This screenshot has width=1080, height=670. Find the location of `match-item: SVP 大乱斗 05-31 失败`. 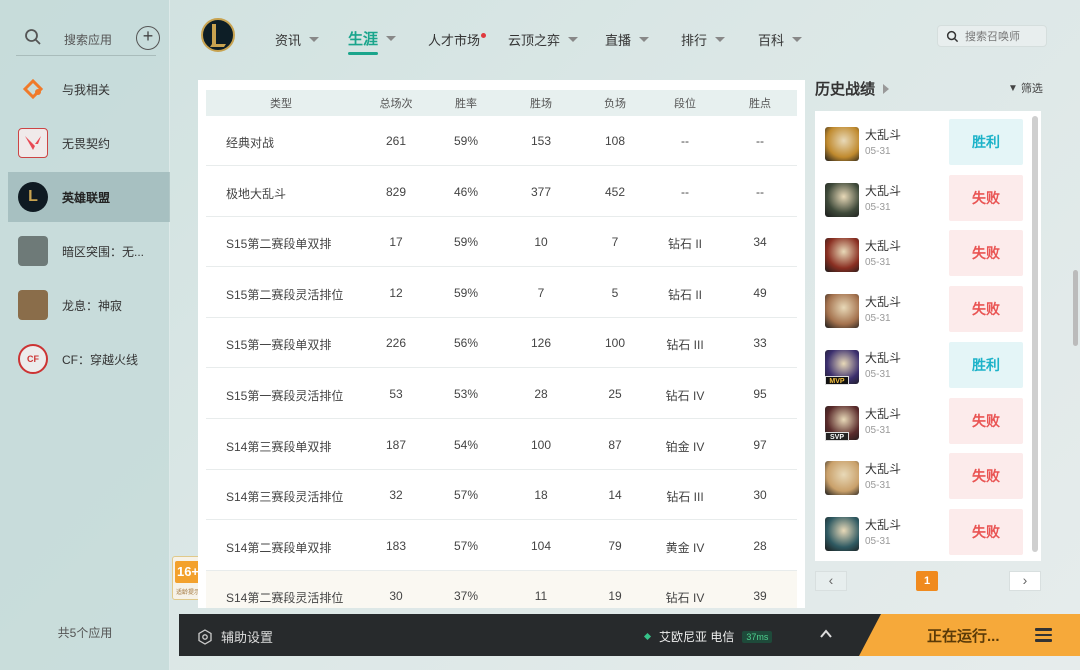

match-item: SVP 大乱斗 05-31 失败 is located at coordinates (924, 425).